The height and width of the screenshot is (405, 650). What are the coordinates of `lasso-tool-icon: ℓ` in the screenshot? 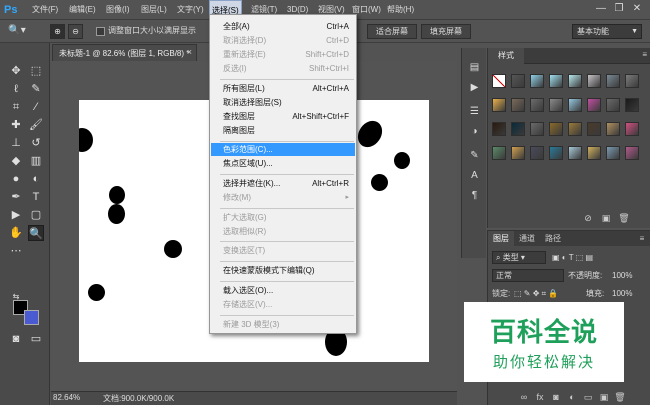 It's located at (16, 89).